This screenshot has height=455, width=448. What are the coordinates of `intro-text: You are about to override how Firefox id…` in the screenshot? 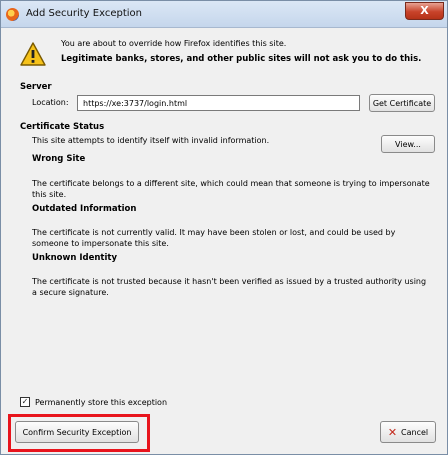 It's located at (174, 43).